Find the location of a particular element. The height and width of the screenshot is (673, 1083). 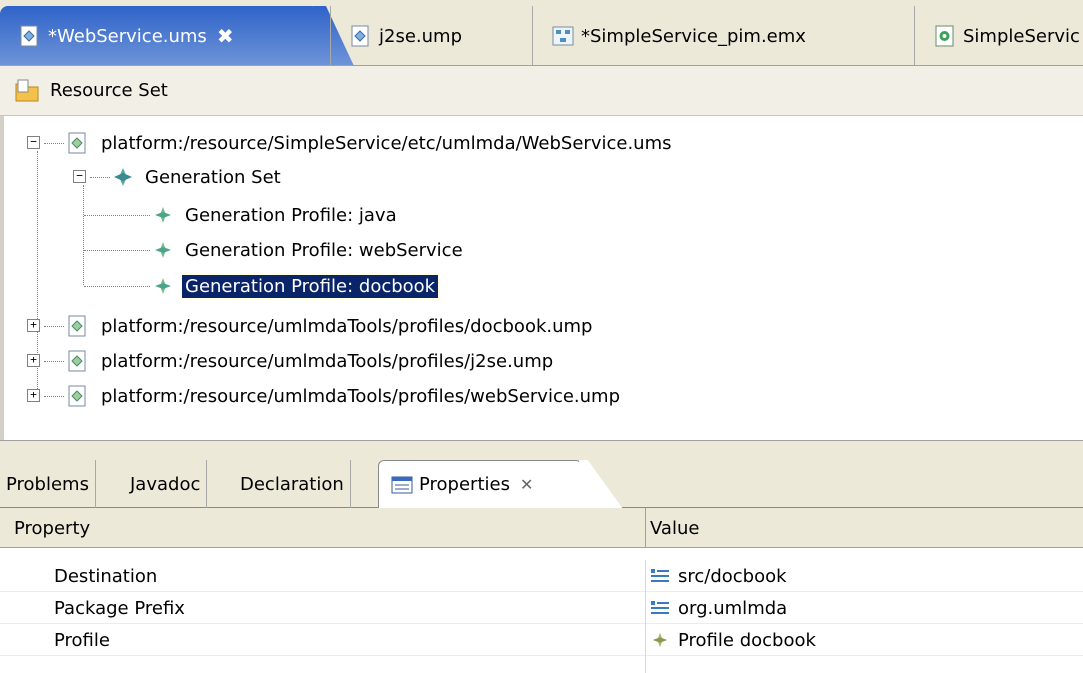

property-name: Profile is located at coordinates (323, 640).